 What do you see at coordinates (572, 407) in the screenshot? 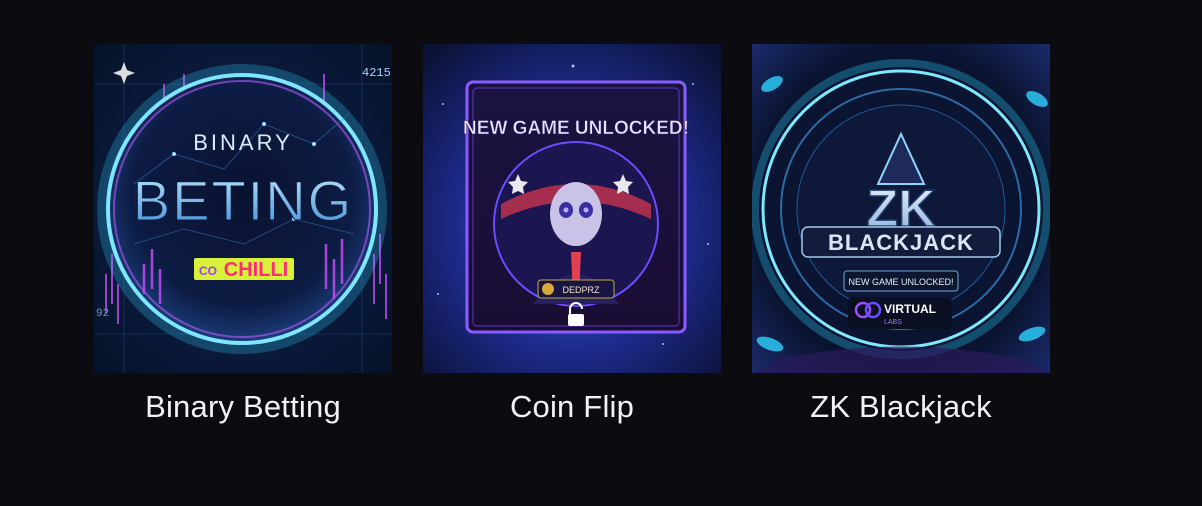
I see `game-title: Coin Flip` at bounding box center [572, 407].